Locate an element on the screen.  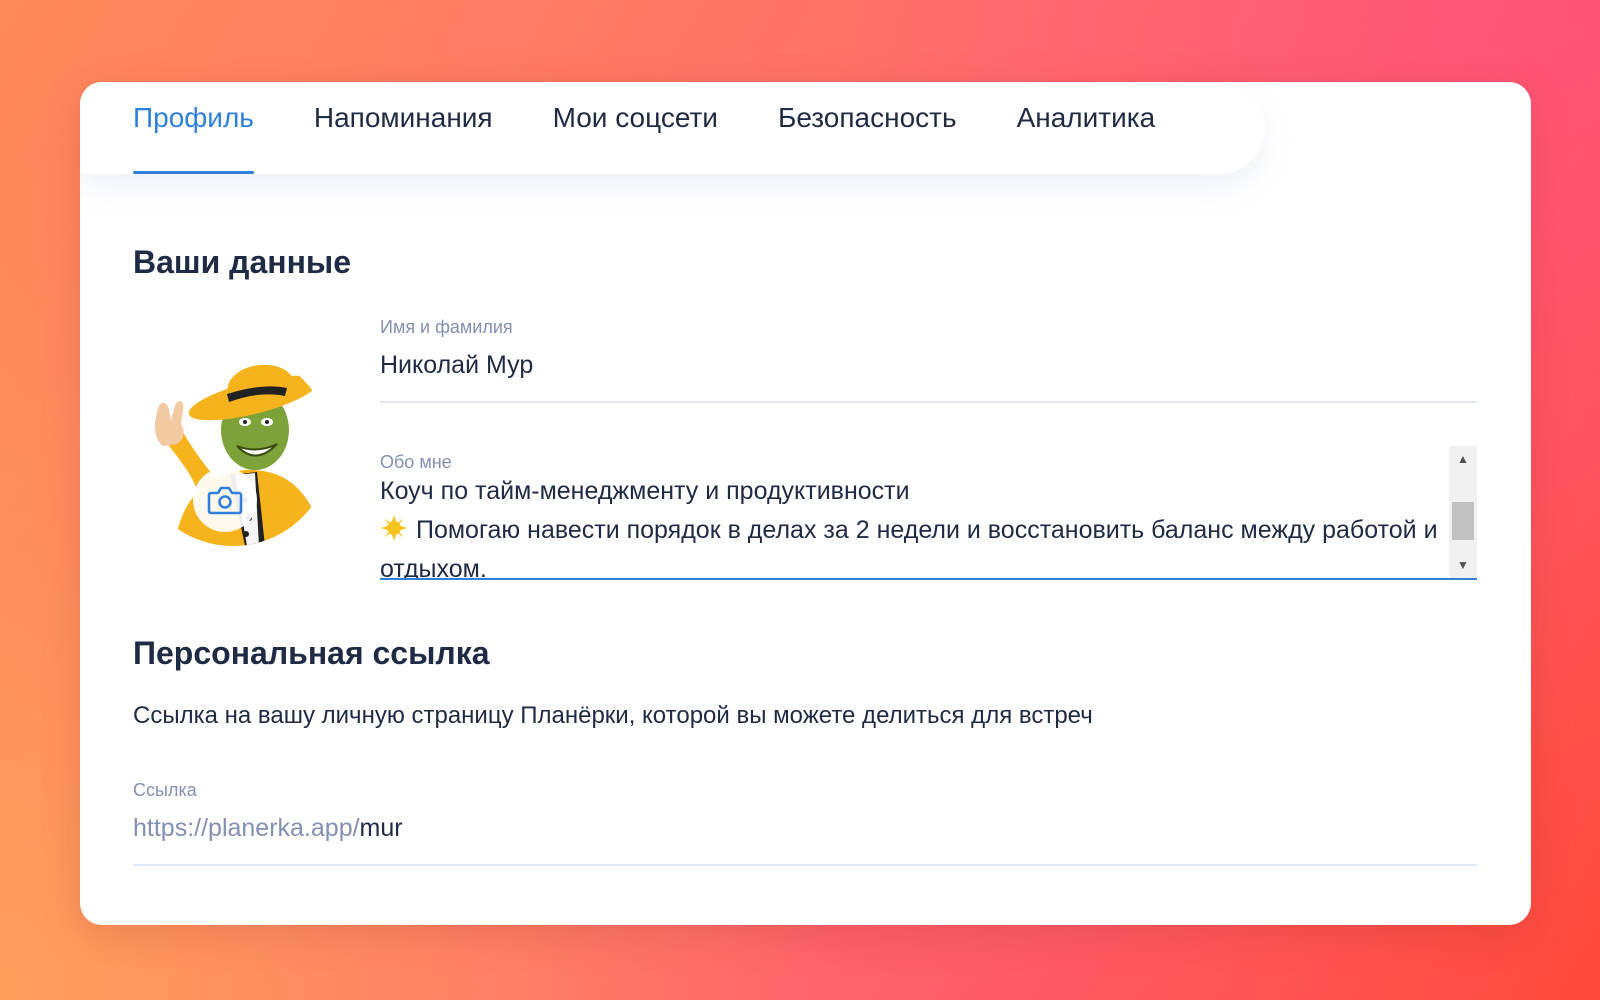
about-scrollbar: ▲ ▼ is located at coordinates (1463, 512).